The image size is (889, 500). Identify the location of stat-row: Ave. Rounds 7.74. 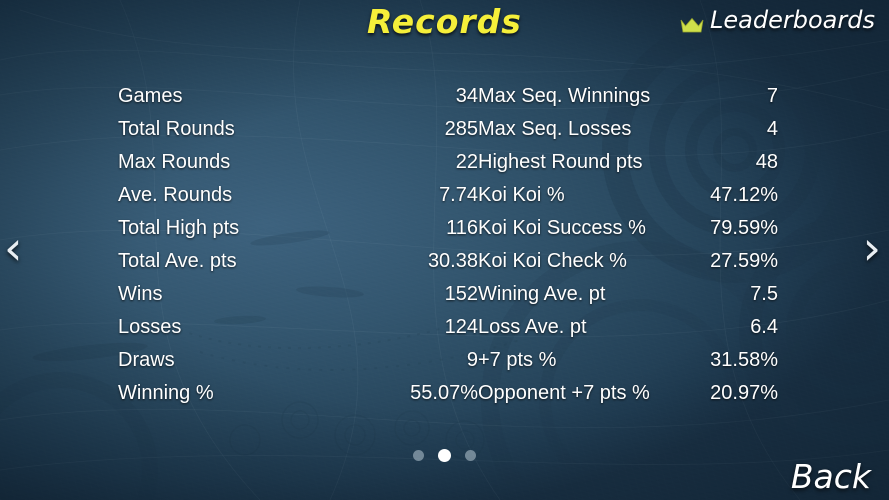
(298, 195).